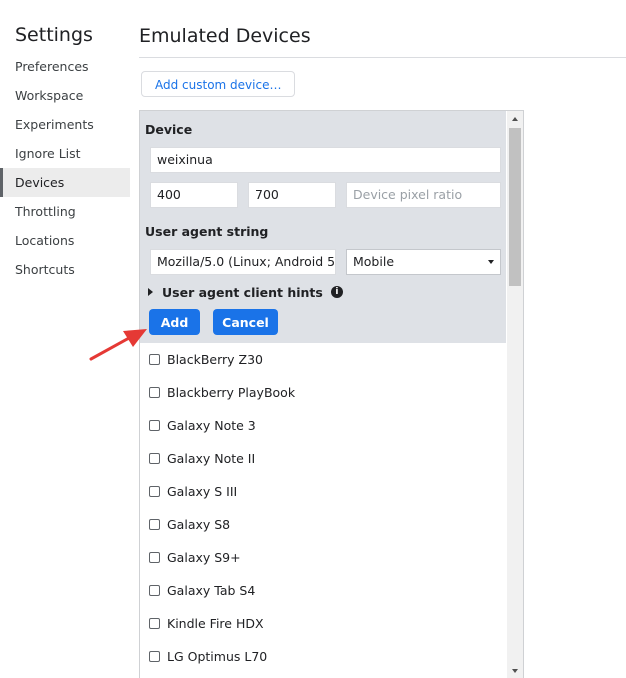 The height and width of the screenshot is (678, 626). I want to click on info-icon: i, so click(336, 292).